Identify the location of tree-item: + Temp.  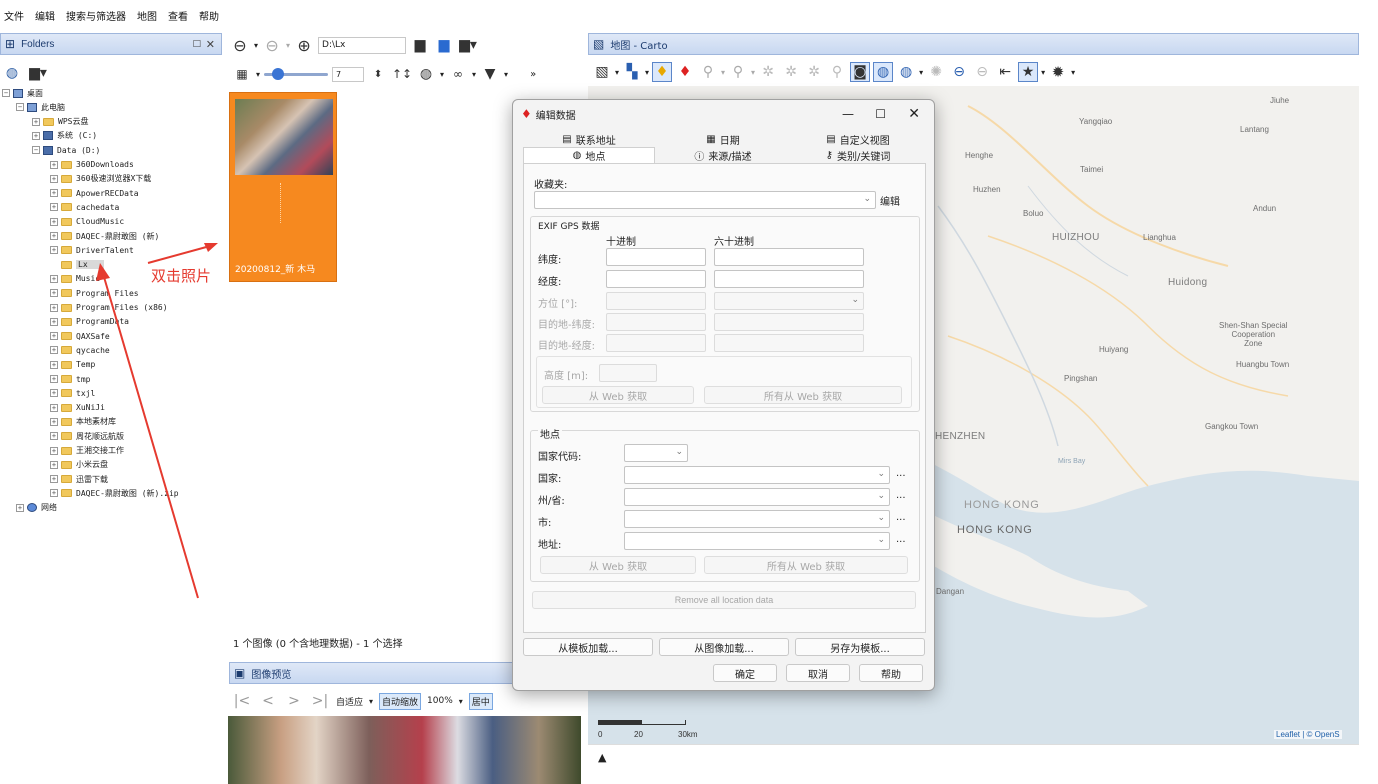
(72, 365).